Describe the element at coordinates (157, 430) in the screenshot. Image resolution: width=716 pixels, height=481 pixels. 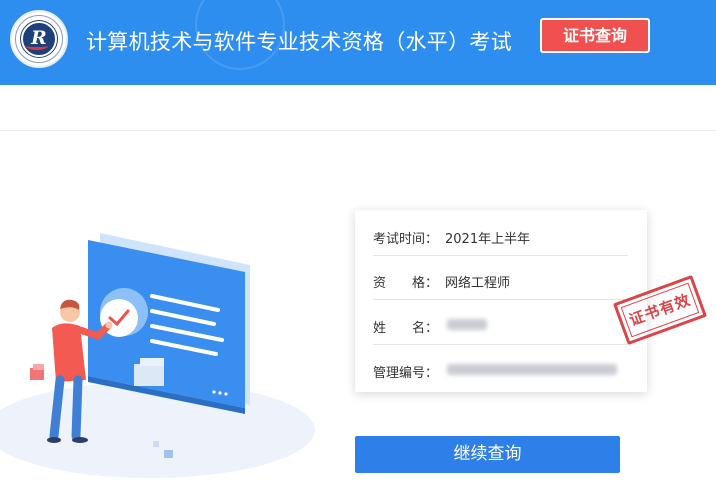
I see `floor-shadow` at that location.